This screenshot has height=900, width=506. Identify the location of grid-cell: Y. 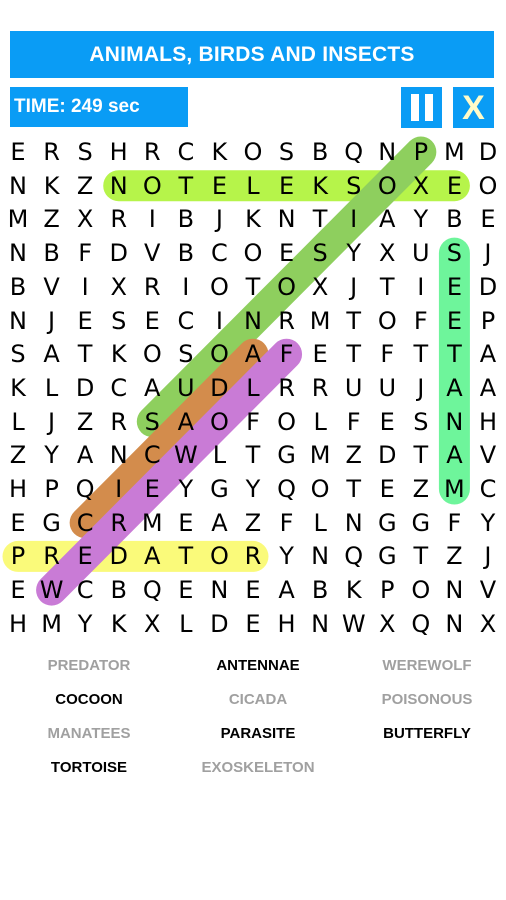
(253, 489).